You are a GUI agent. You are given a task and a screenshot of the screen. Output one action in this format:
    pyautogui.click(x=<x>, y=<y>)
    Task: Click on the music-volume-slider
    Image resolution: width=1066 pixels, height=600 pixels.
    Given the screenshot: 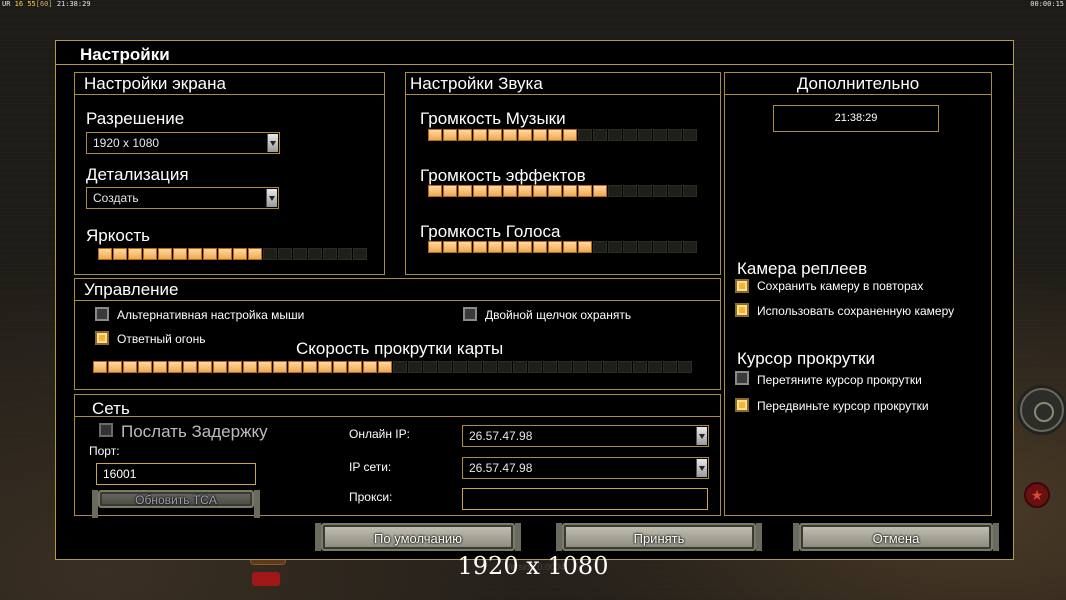 What is the action you would take?
    pyautogui.click(x=562, y=135)
    